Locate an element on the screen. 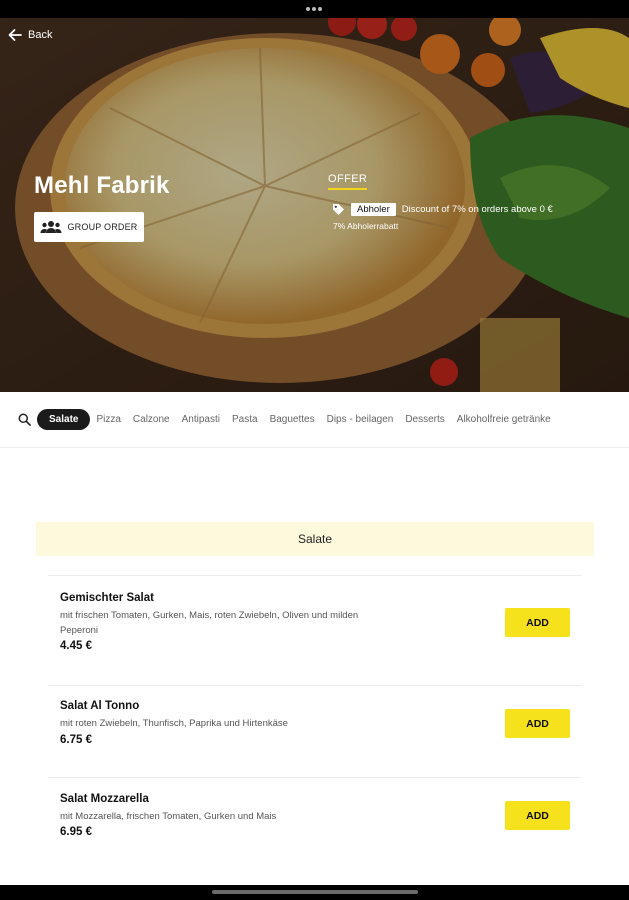 This screenshot has height=900, width=629. group-order-label: GROUP ORDER is located at coordinates (102, 227).